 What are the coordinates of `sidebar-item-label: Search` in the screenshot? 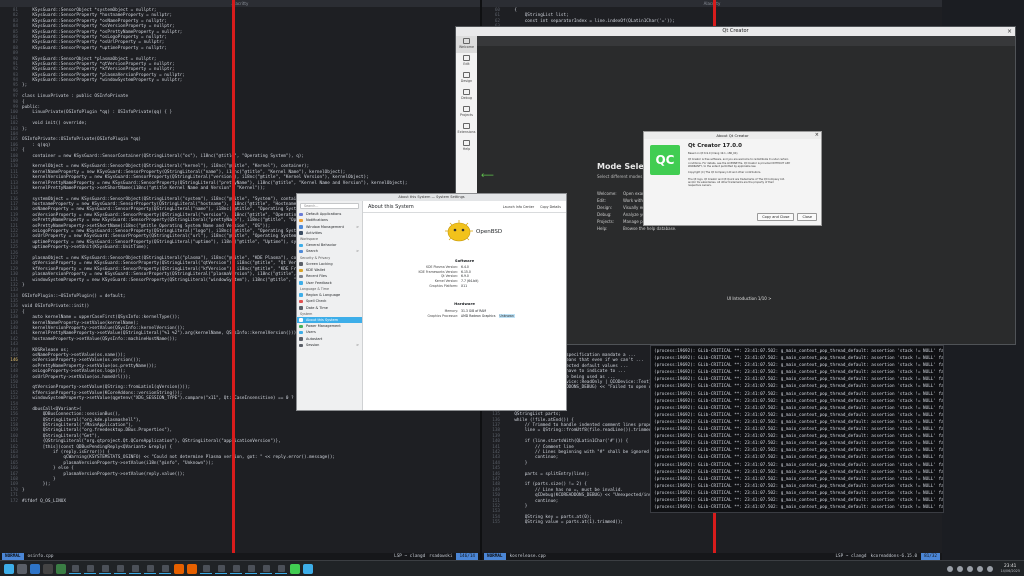 It's located at (312, 251).